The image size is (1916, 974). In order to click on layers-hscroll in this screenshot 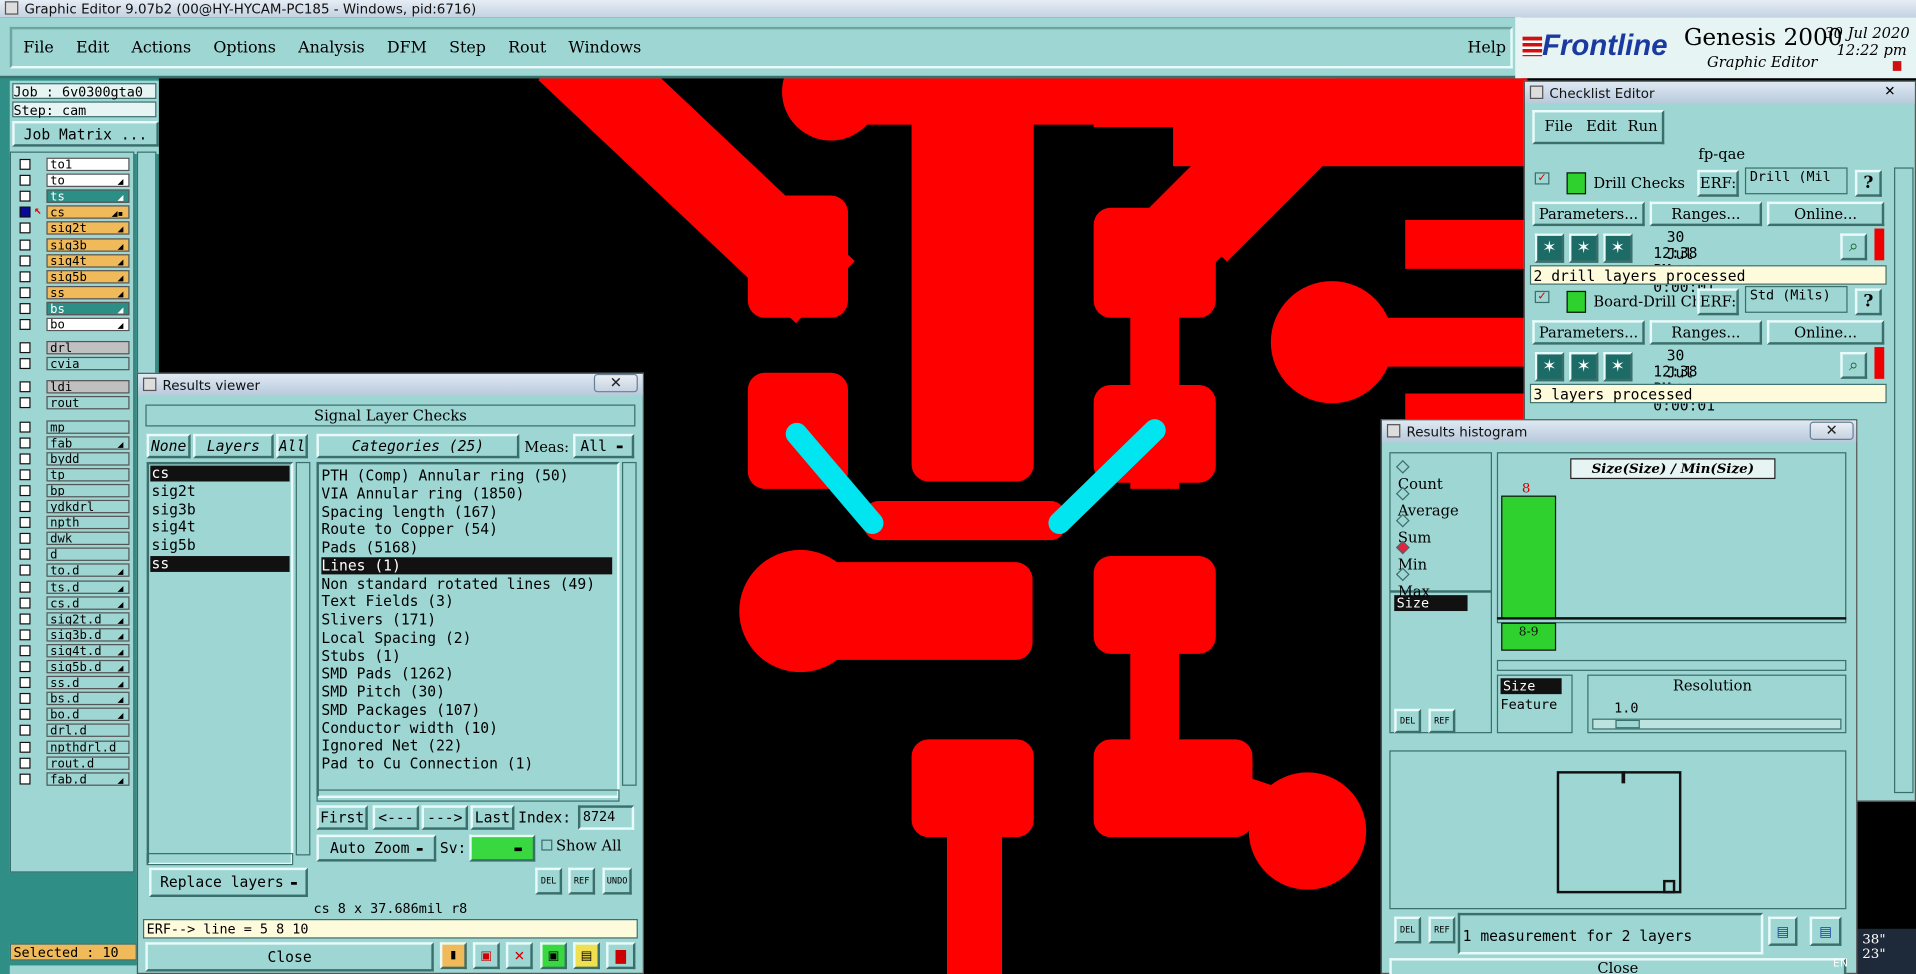, I will do `click(220, 859)`.